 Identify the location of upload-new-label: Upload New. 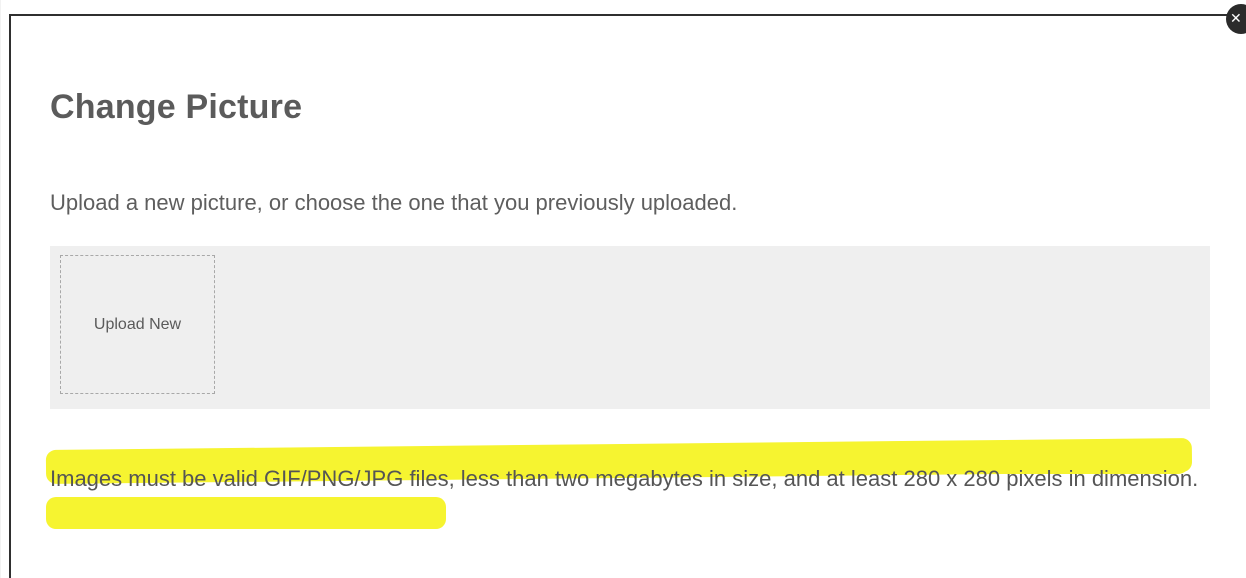
(137, 324).